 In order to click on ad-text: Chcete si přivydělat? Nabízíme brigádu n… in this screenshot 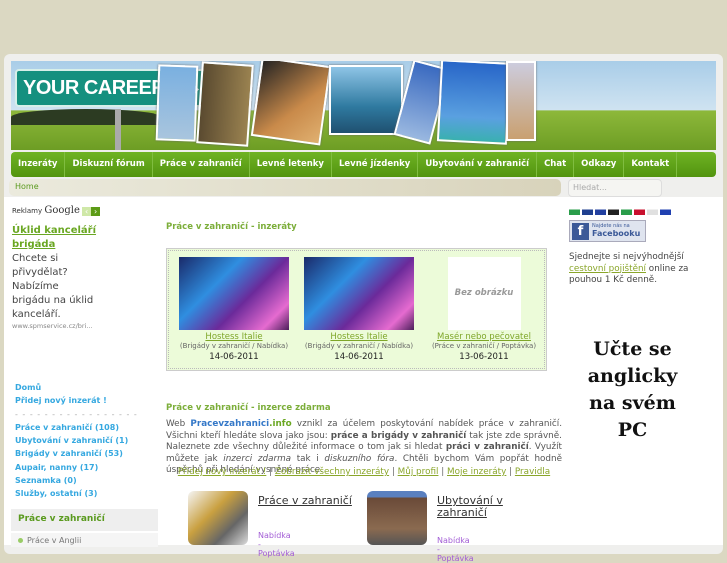, I will do `click(53, 286)`.